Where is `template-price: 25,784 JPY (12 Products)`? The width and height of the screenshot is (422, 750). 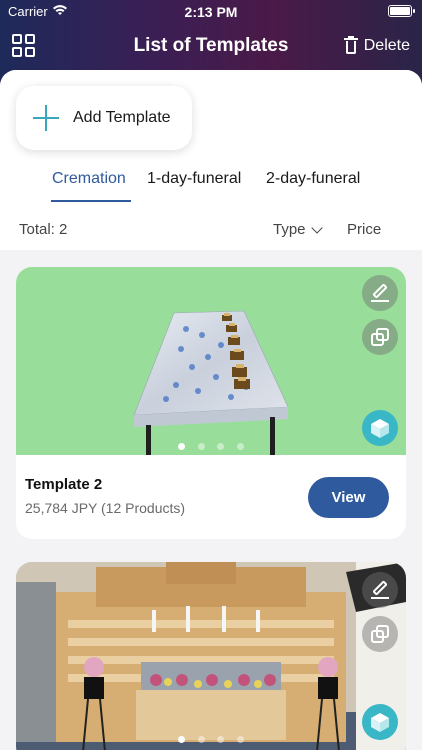 template-price: 25,784 JPY (12 Products) is located at coordinates (105, 508).